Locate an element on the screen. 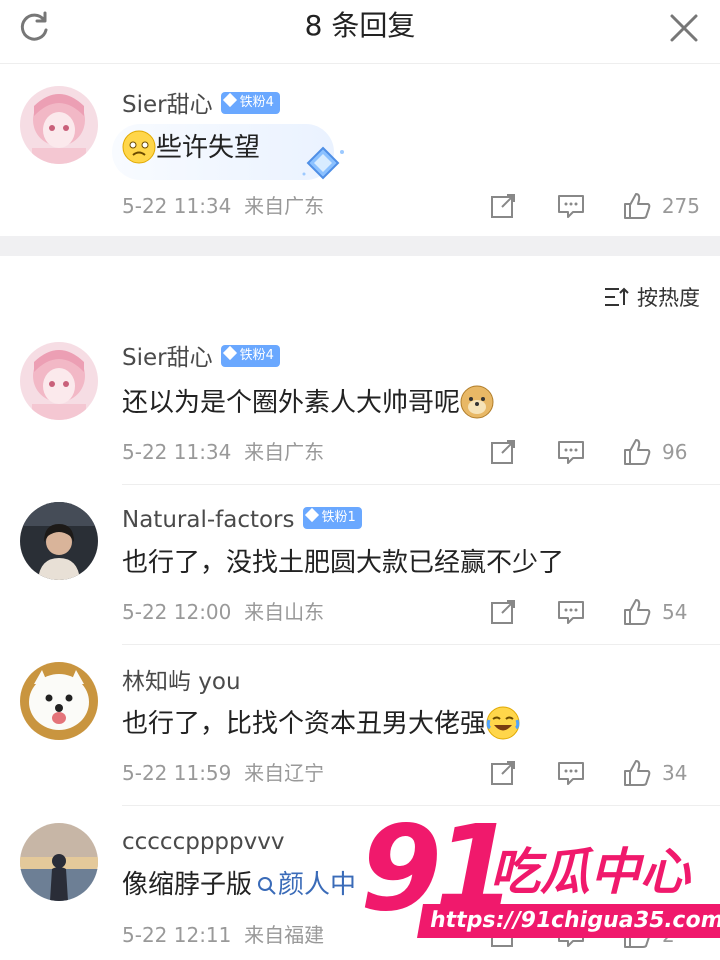  search-icon is located at coordinates (267, 885).